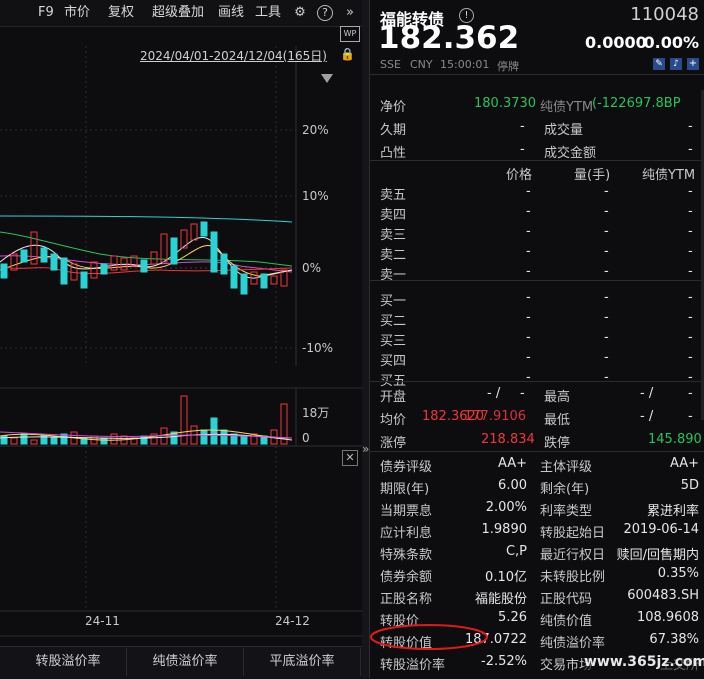 This screenshot has height=679, width=704. Describe the element at coordinates (647, 393) in the screenshot. I see `high-value: - /` at that location.